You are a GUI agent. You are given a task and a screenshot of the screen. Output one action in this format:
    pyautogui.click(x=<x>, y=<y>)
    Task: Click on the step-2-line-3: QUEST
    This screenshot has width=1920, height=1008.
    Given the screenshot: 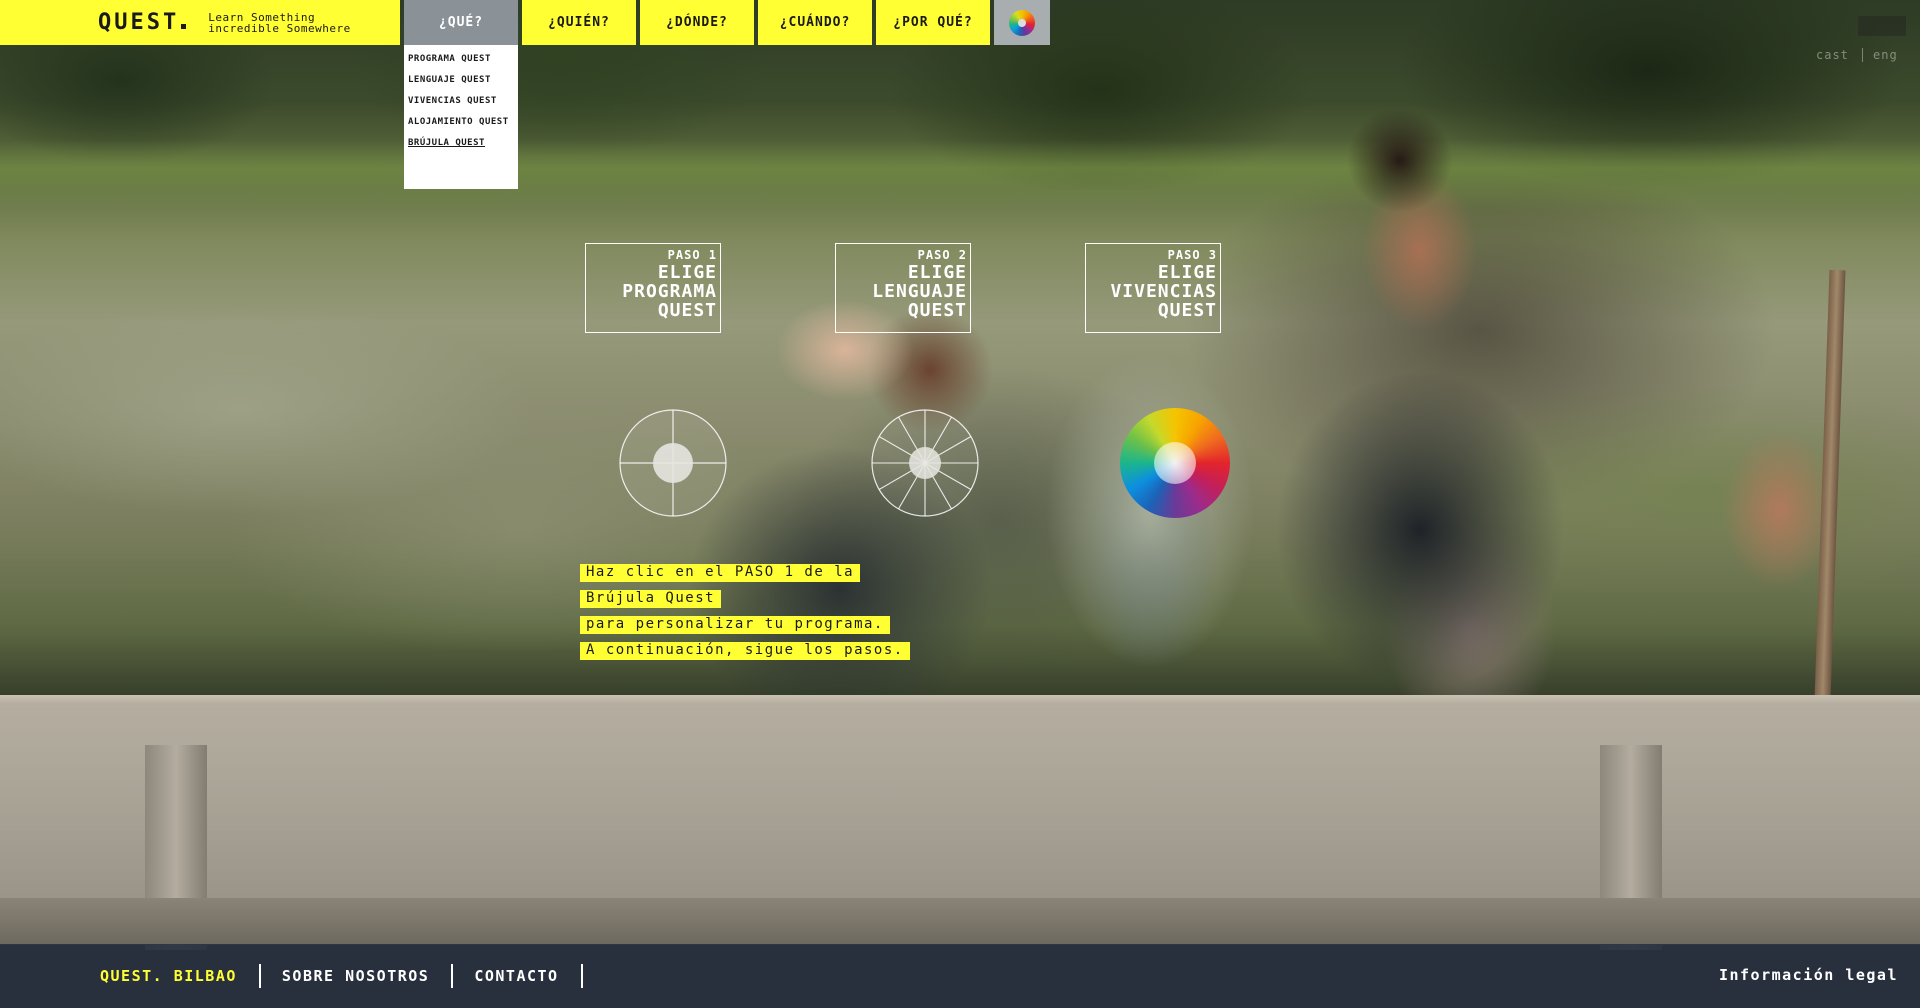 What is the action you would take?
    pyautogui.click(x=937, y=310)
    